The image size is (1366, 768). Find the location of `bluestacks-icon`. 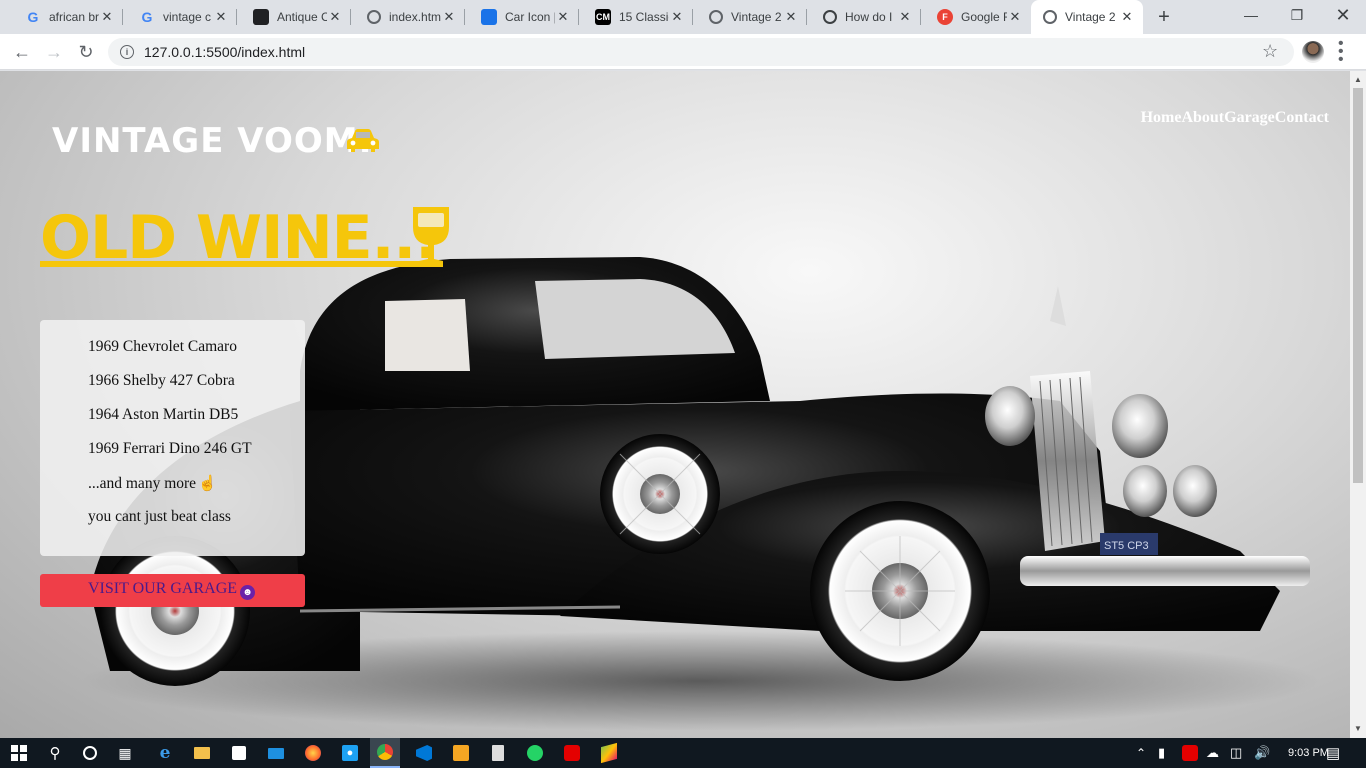

bluestacks-icon is located at coordinates (609, 753).